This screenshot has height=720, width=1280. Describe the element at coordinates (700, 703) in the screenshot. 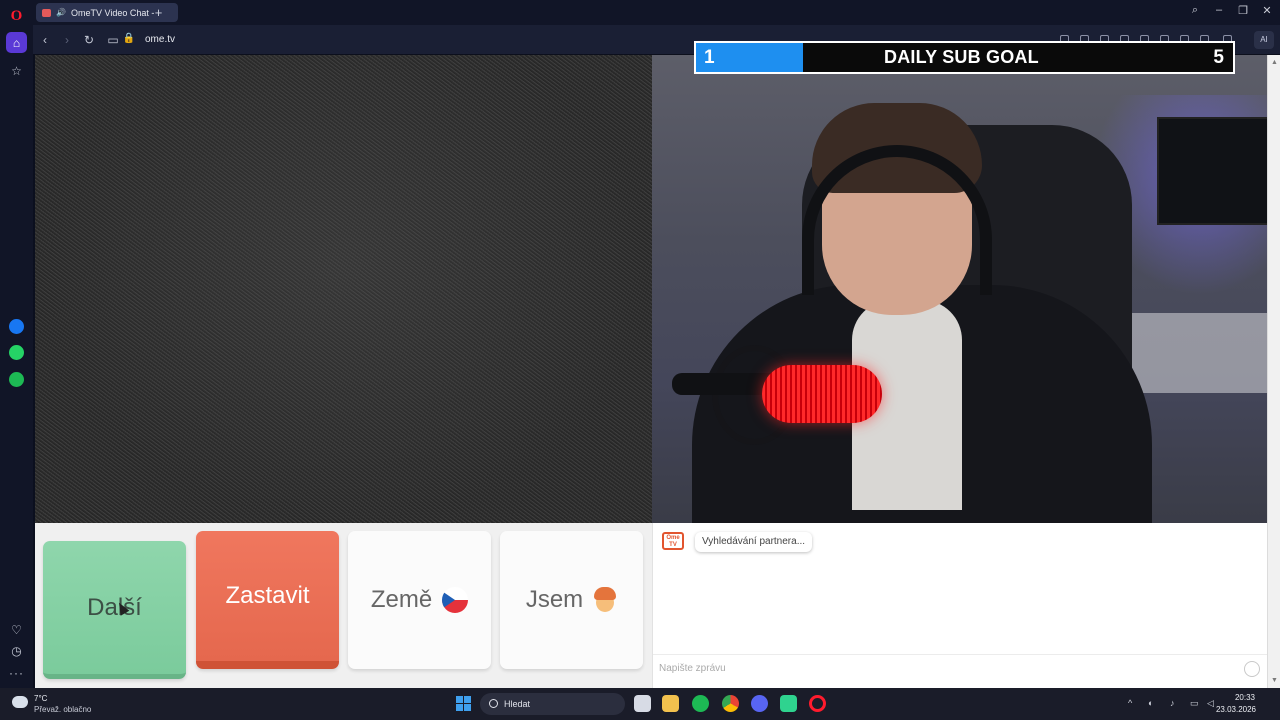

I see `spotify-taskbar-icon` at that location.